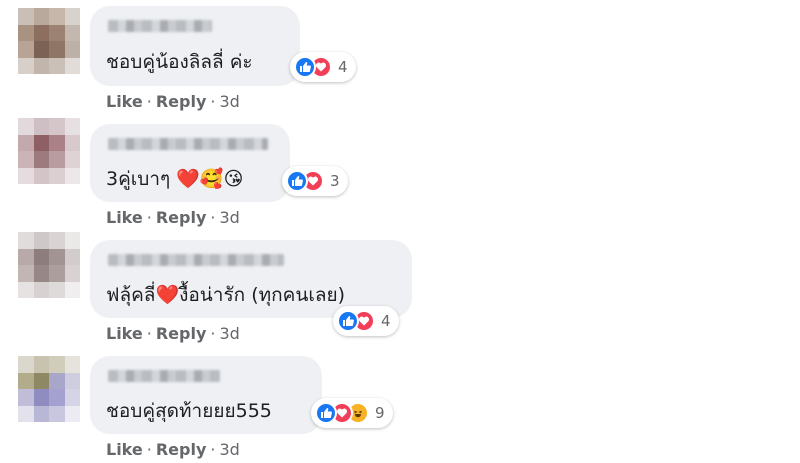 This screenshot has width=800, height=463. I want to click on comment-bubble: 3คู่เบาๆ ❤️🥰😘, so click(190, 163).